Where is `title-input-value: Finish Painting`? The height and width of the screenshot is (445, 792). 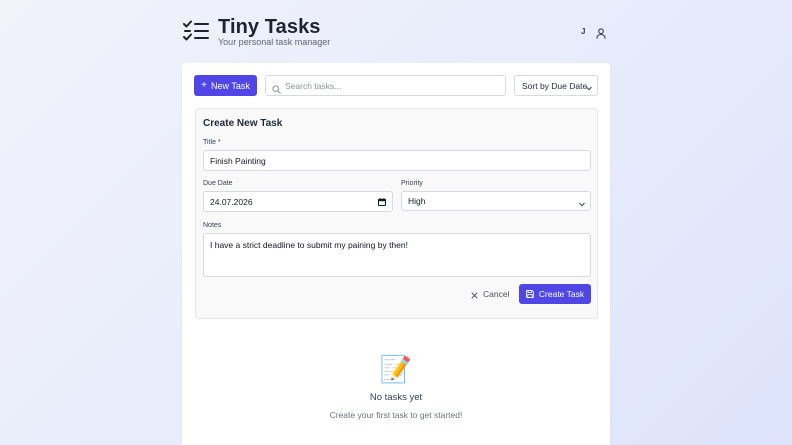
title-input-value: Finish Painting is located at coordinates (238, 160).